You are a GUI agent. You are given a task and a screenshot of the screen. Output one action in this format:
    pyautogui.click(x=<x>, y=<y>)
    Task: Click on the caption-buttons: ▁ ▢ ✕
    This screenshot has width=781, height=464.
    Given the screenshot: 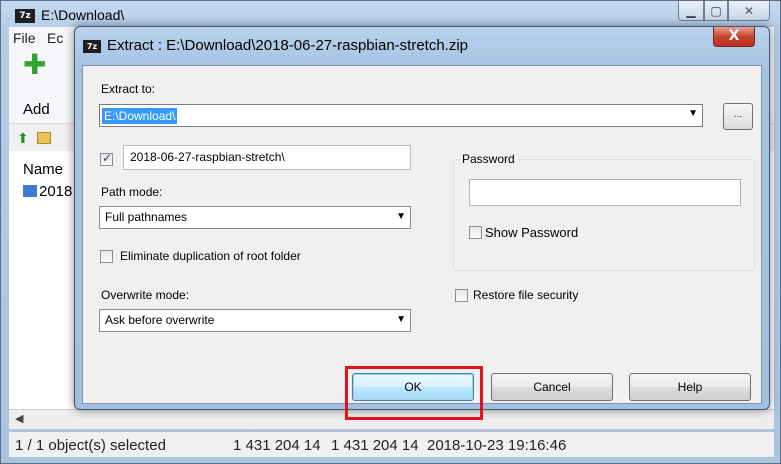 What is the action you would take?
    pyautogui.click(x=724, y=11)
    